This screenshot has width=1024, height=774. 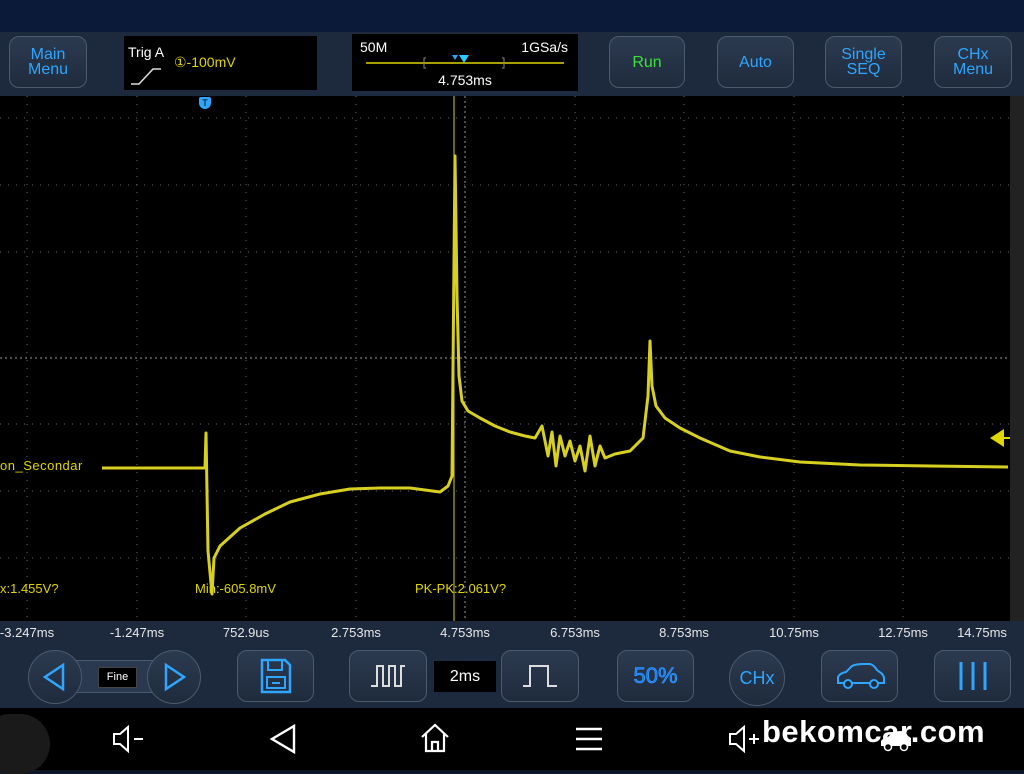 I want to click on volume-down-icon, so click(x=130, y=739).